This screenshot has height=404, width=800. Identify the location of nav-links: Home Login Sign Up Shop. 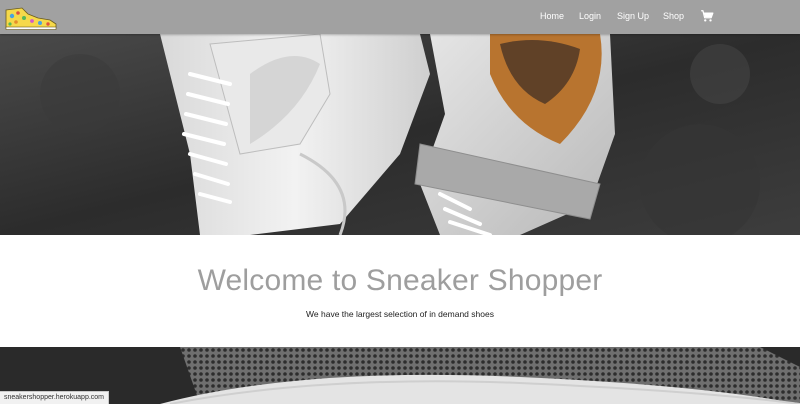
(400, 17).